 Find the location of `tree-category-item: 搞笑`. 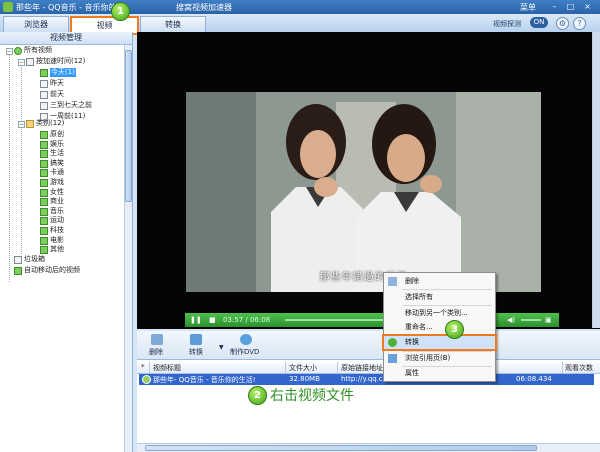

tree-category-item: 搞笑 is located at coordinates (57, 163).